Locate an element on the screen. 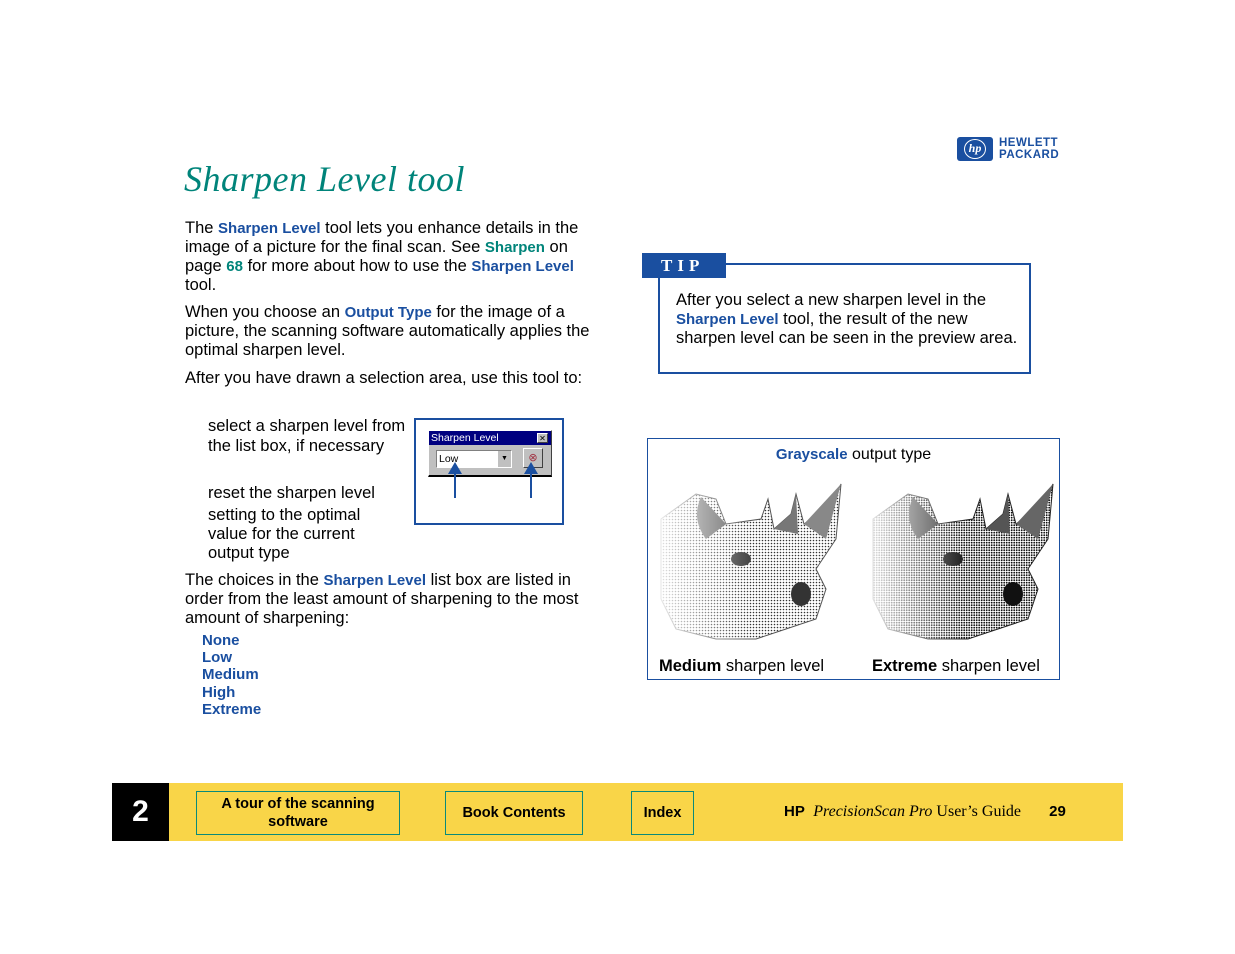 The width and height of the screenshot is (1235, 954). hp-logo-text: HEWLETT PACKARD is located at coordinates (1029, 149).